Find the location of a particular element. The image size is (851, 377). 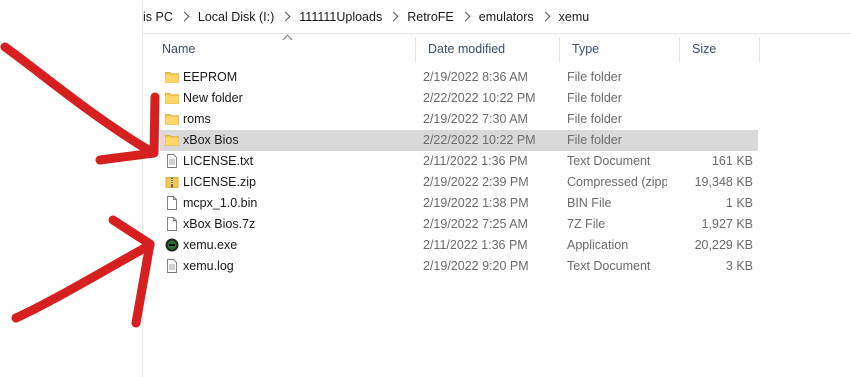

file-size: 1,927 KB is located at coordinates (727, 224).